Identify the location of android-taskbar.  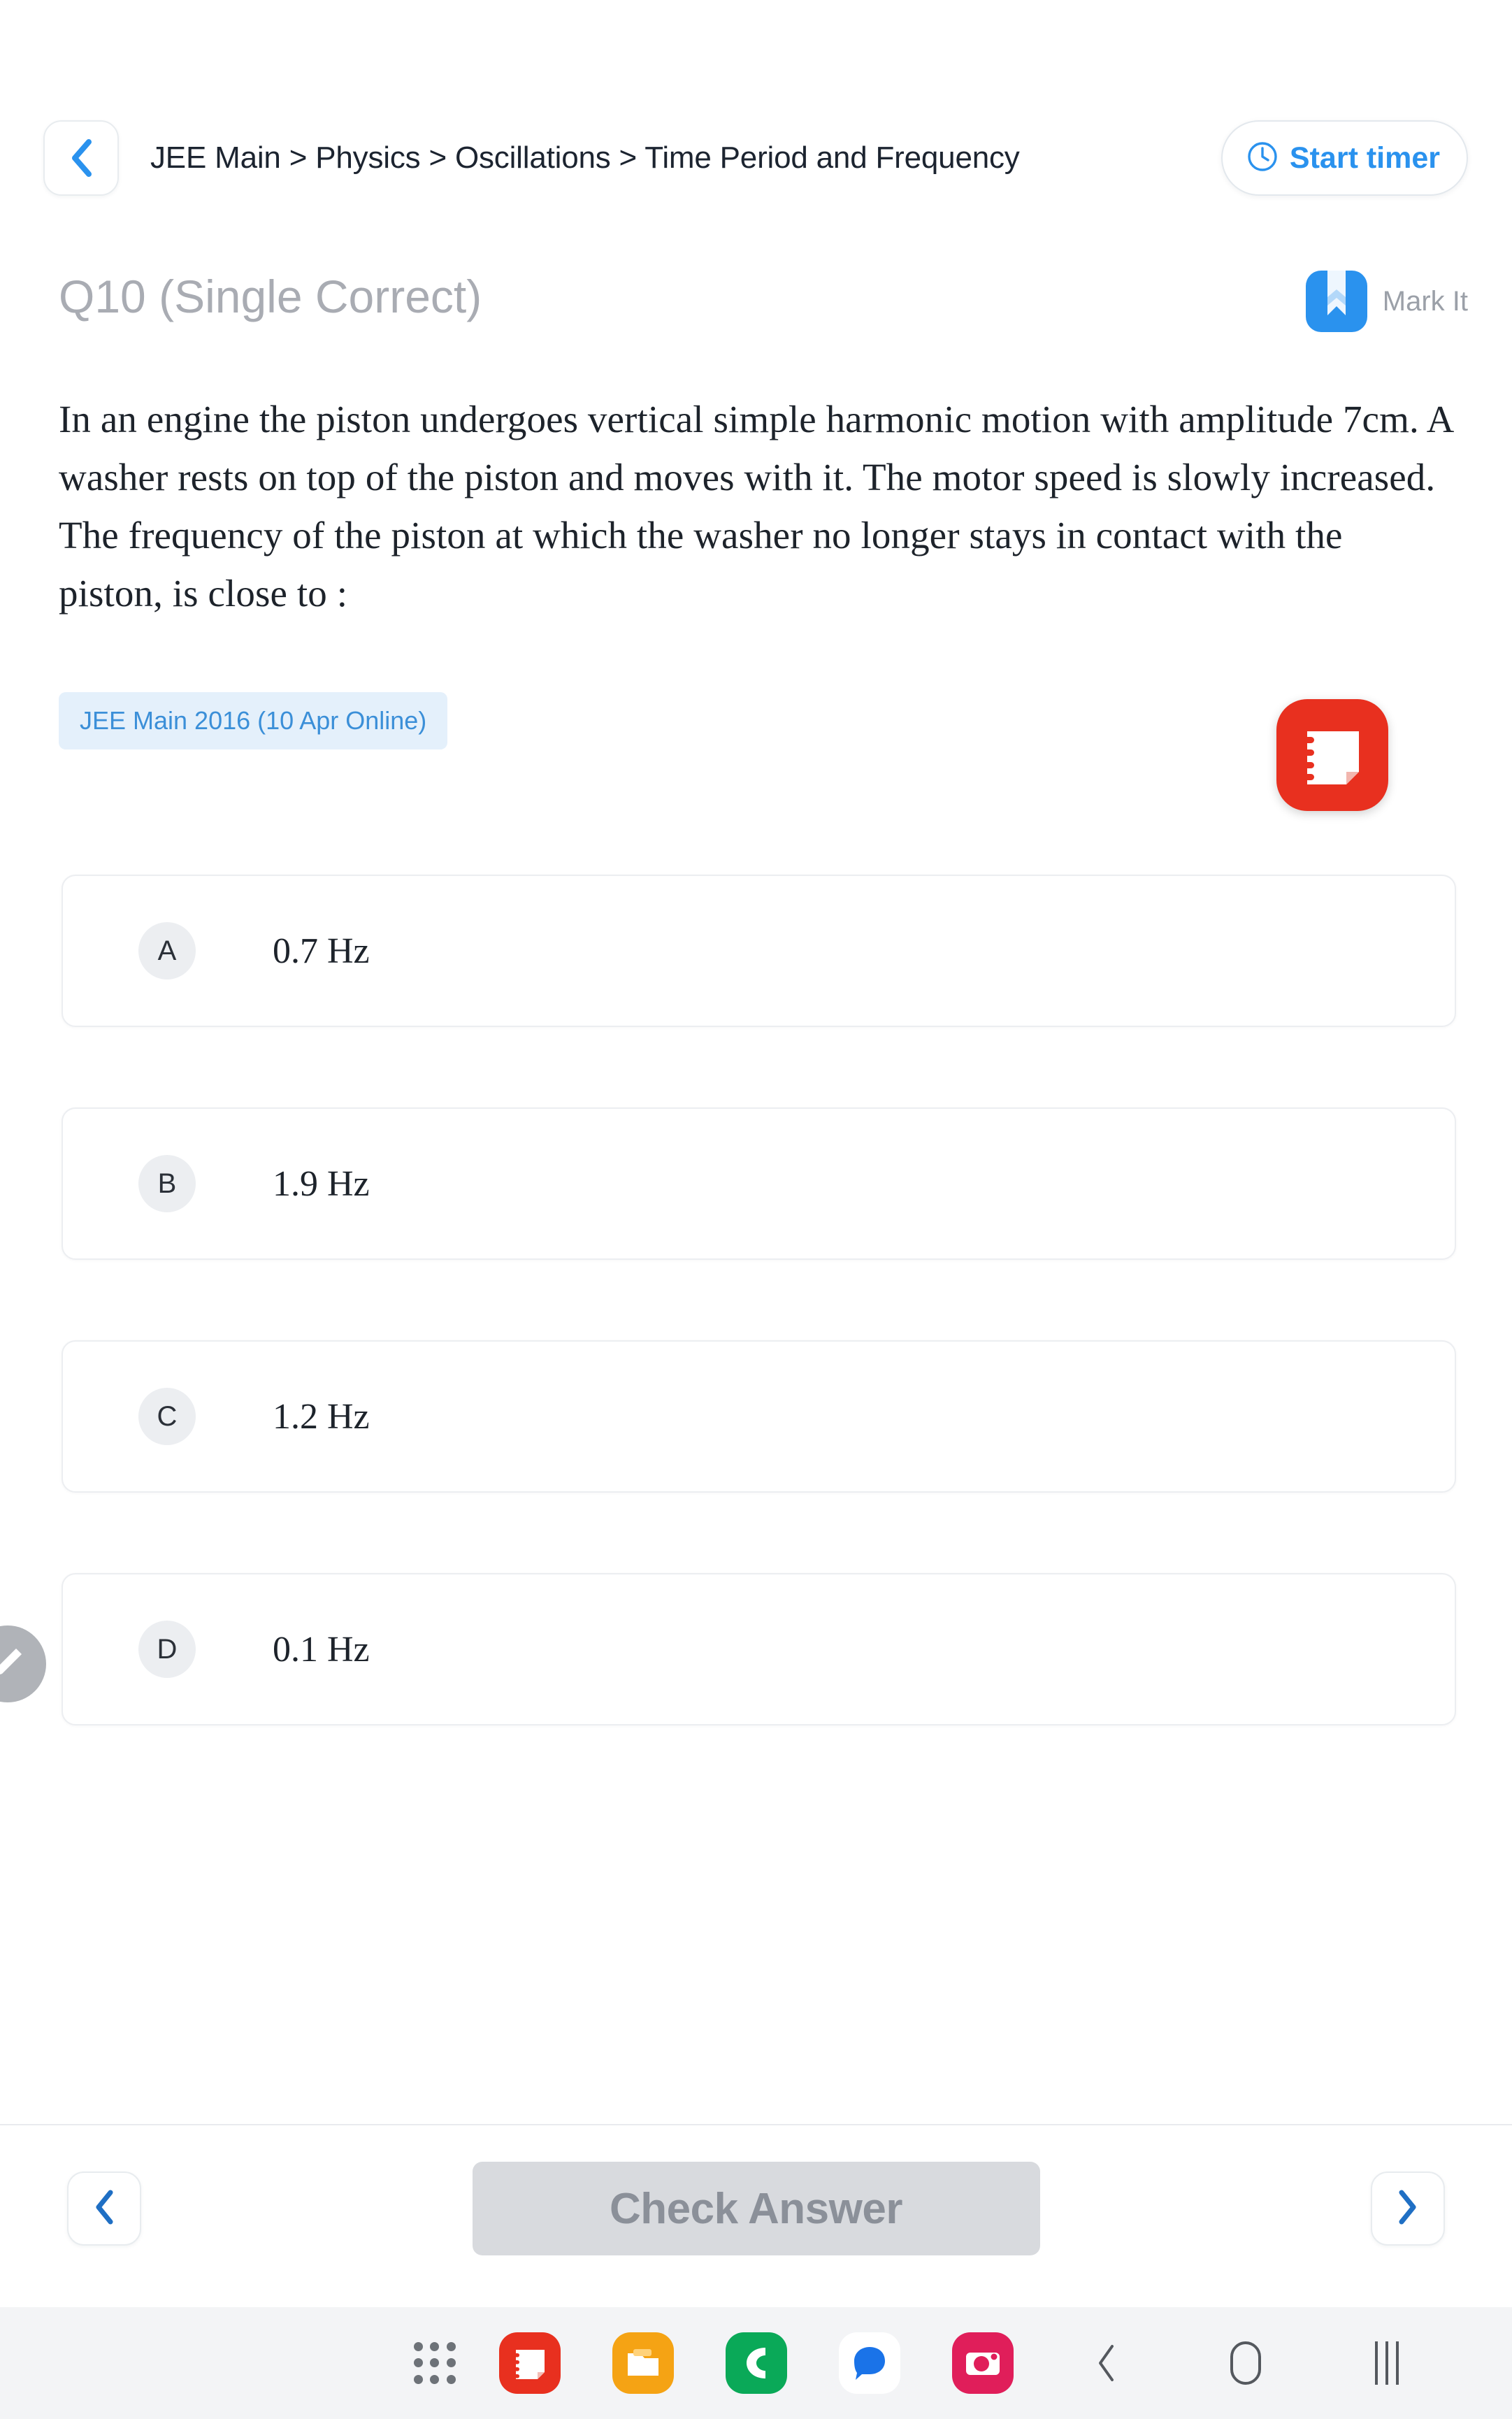
(756, 2363).